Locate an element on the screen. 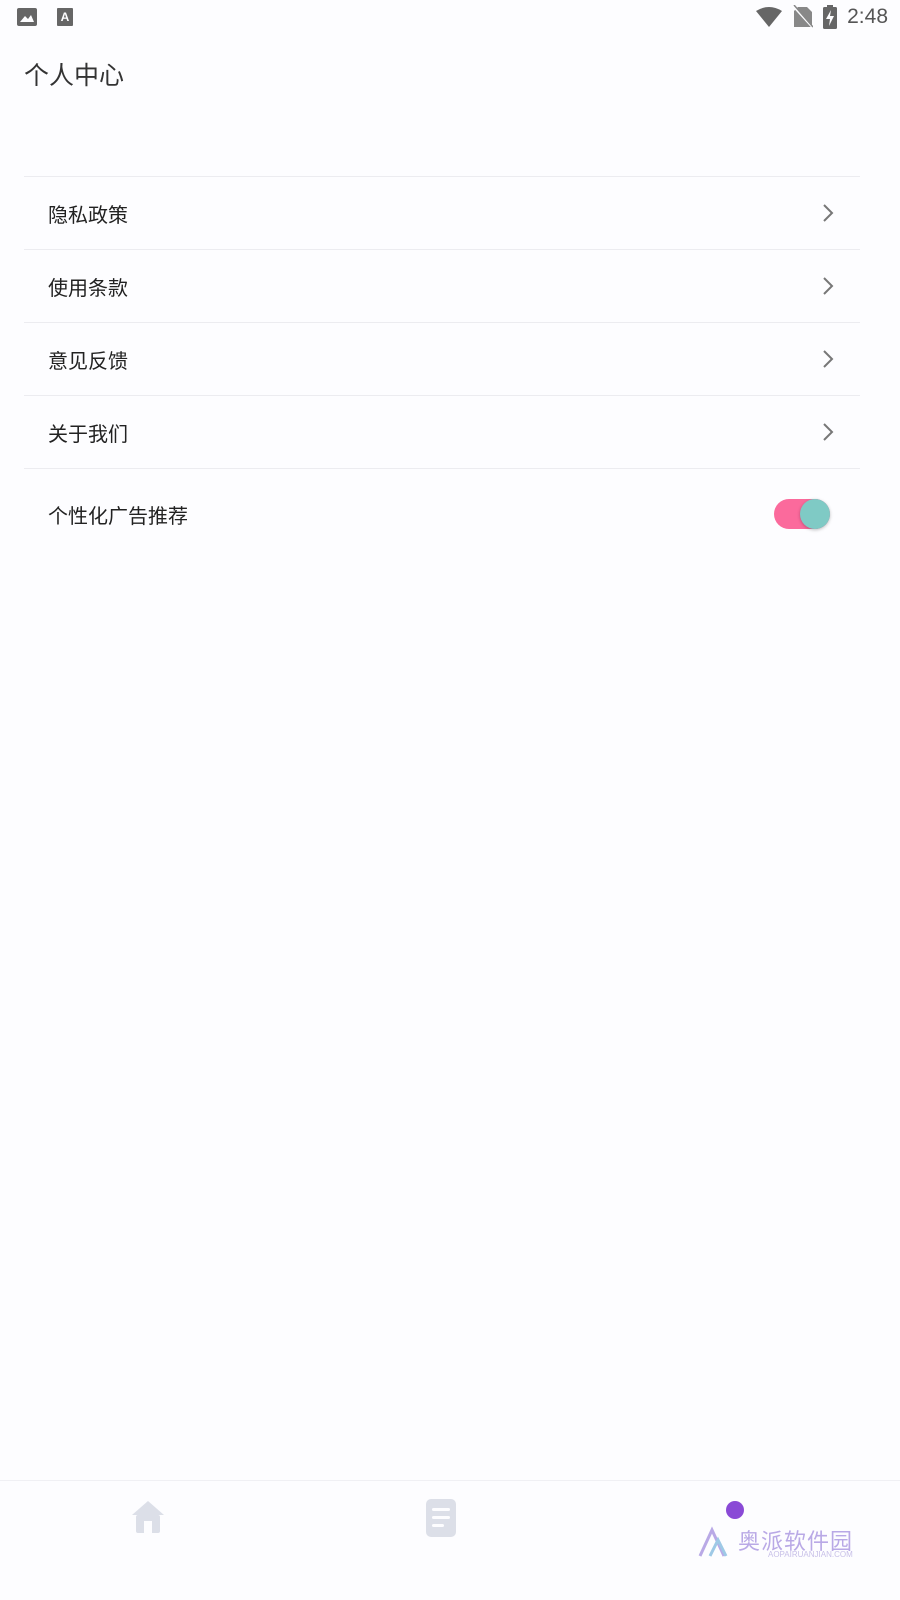  menu-item-privacy-policy: 隐私政策 is located at coordinates (442, 213).